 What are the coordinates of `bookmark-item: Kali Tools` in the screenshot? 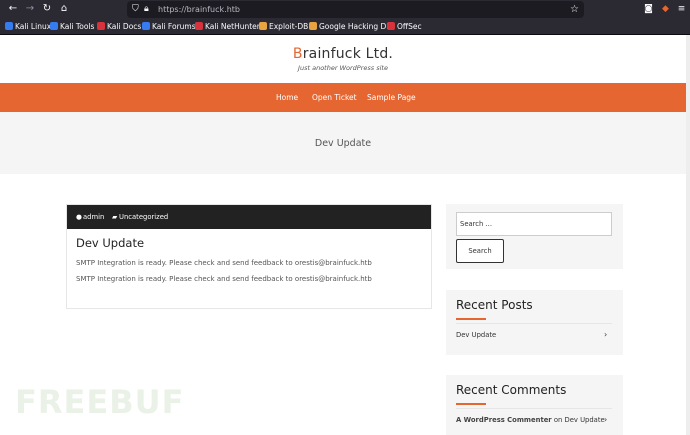 It's located at (72, 27).